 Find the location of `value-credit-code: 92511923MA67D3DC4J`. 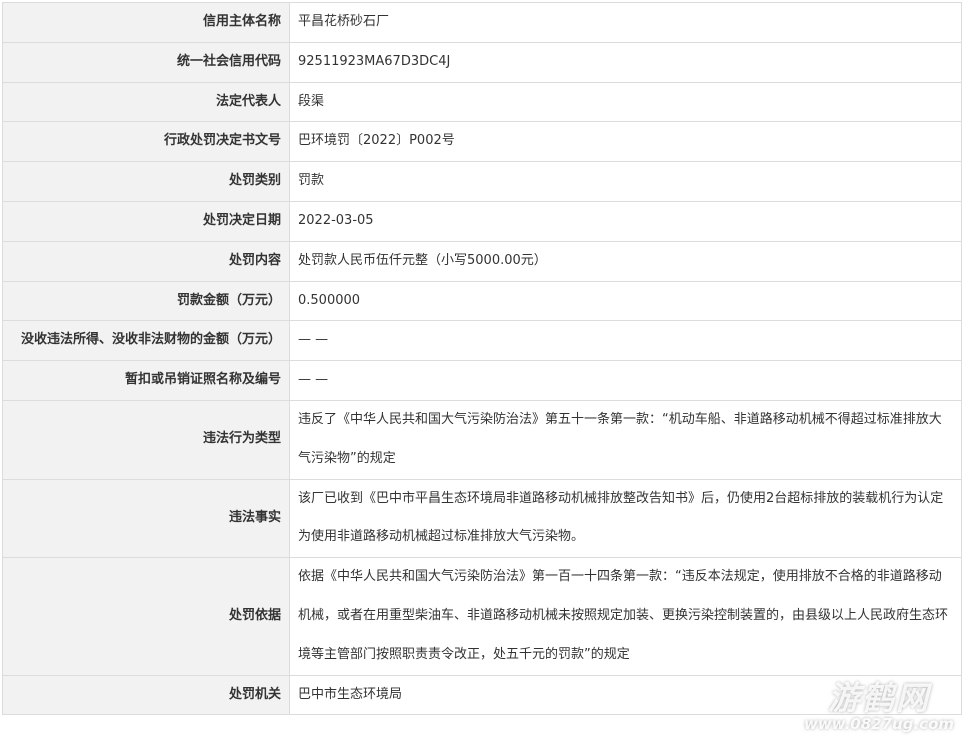

value-credit-code: 92511923MA67D3DC4J is located at coordinates (625, 62).